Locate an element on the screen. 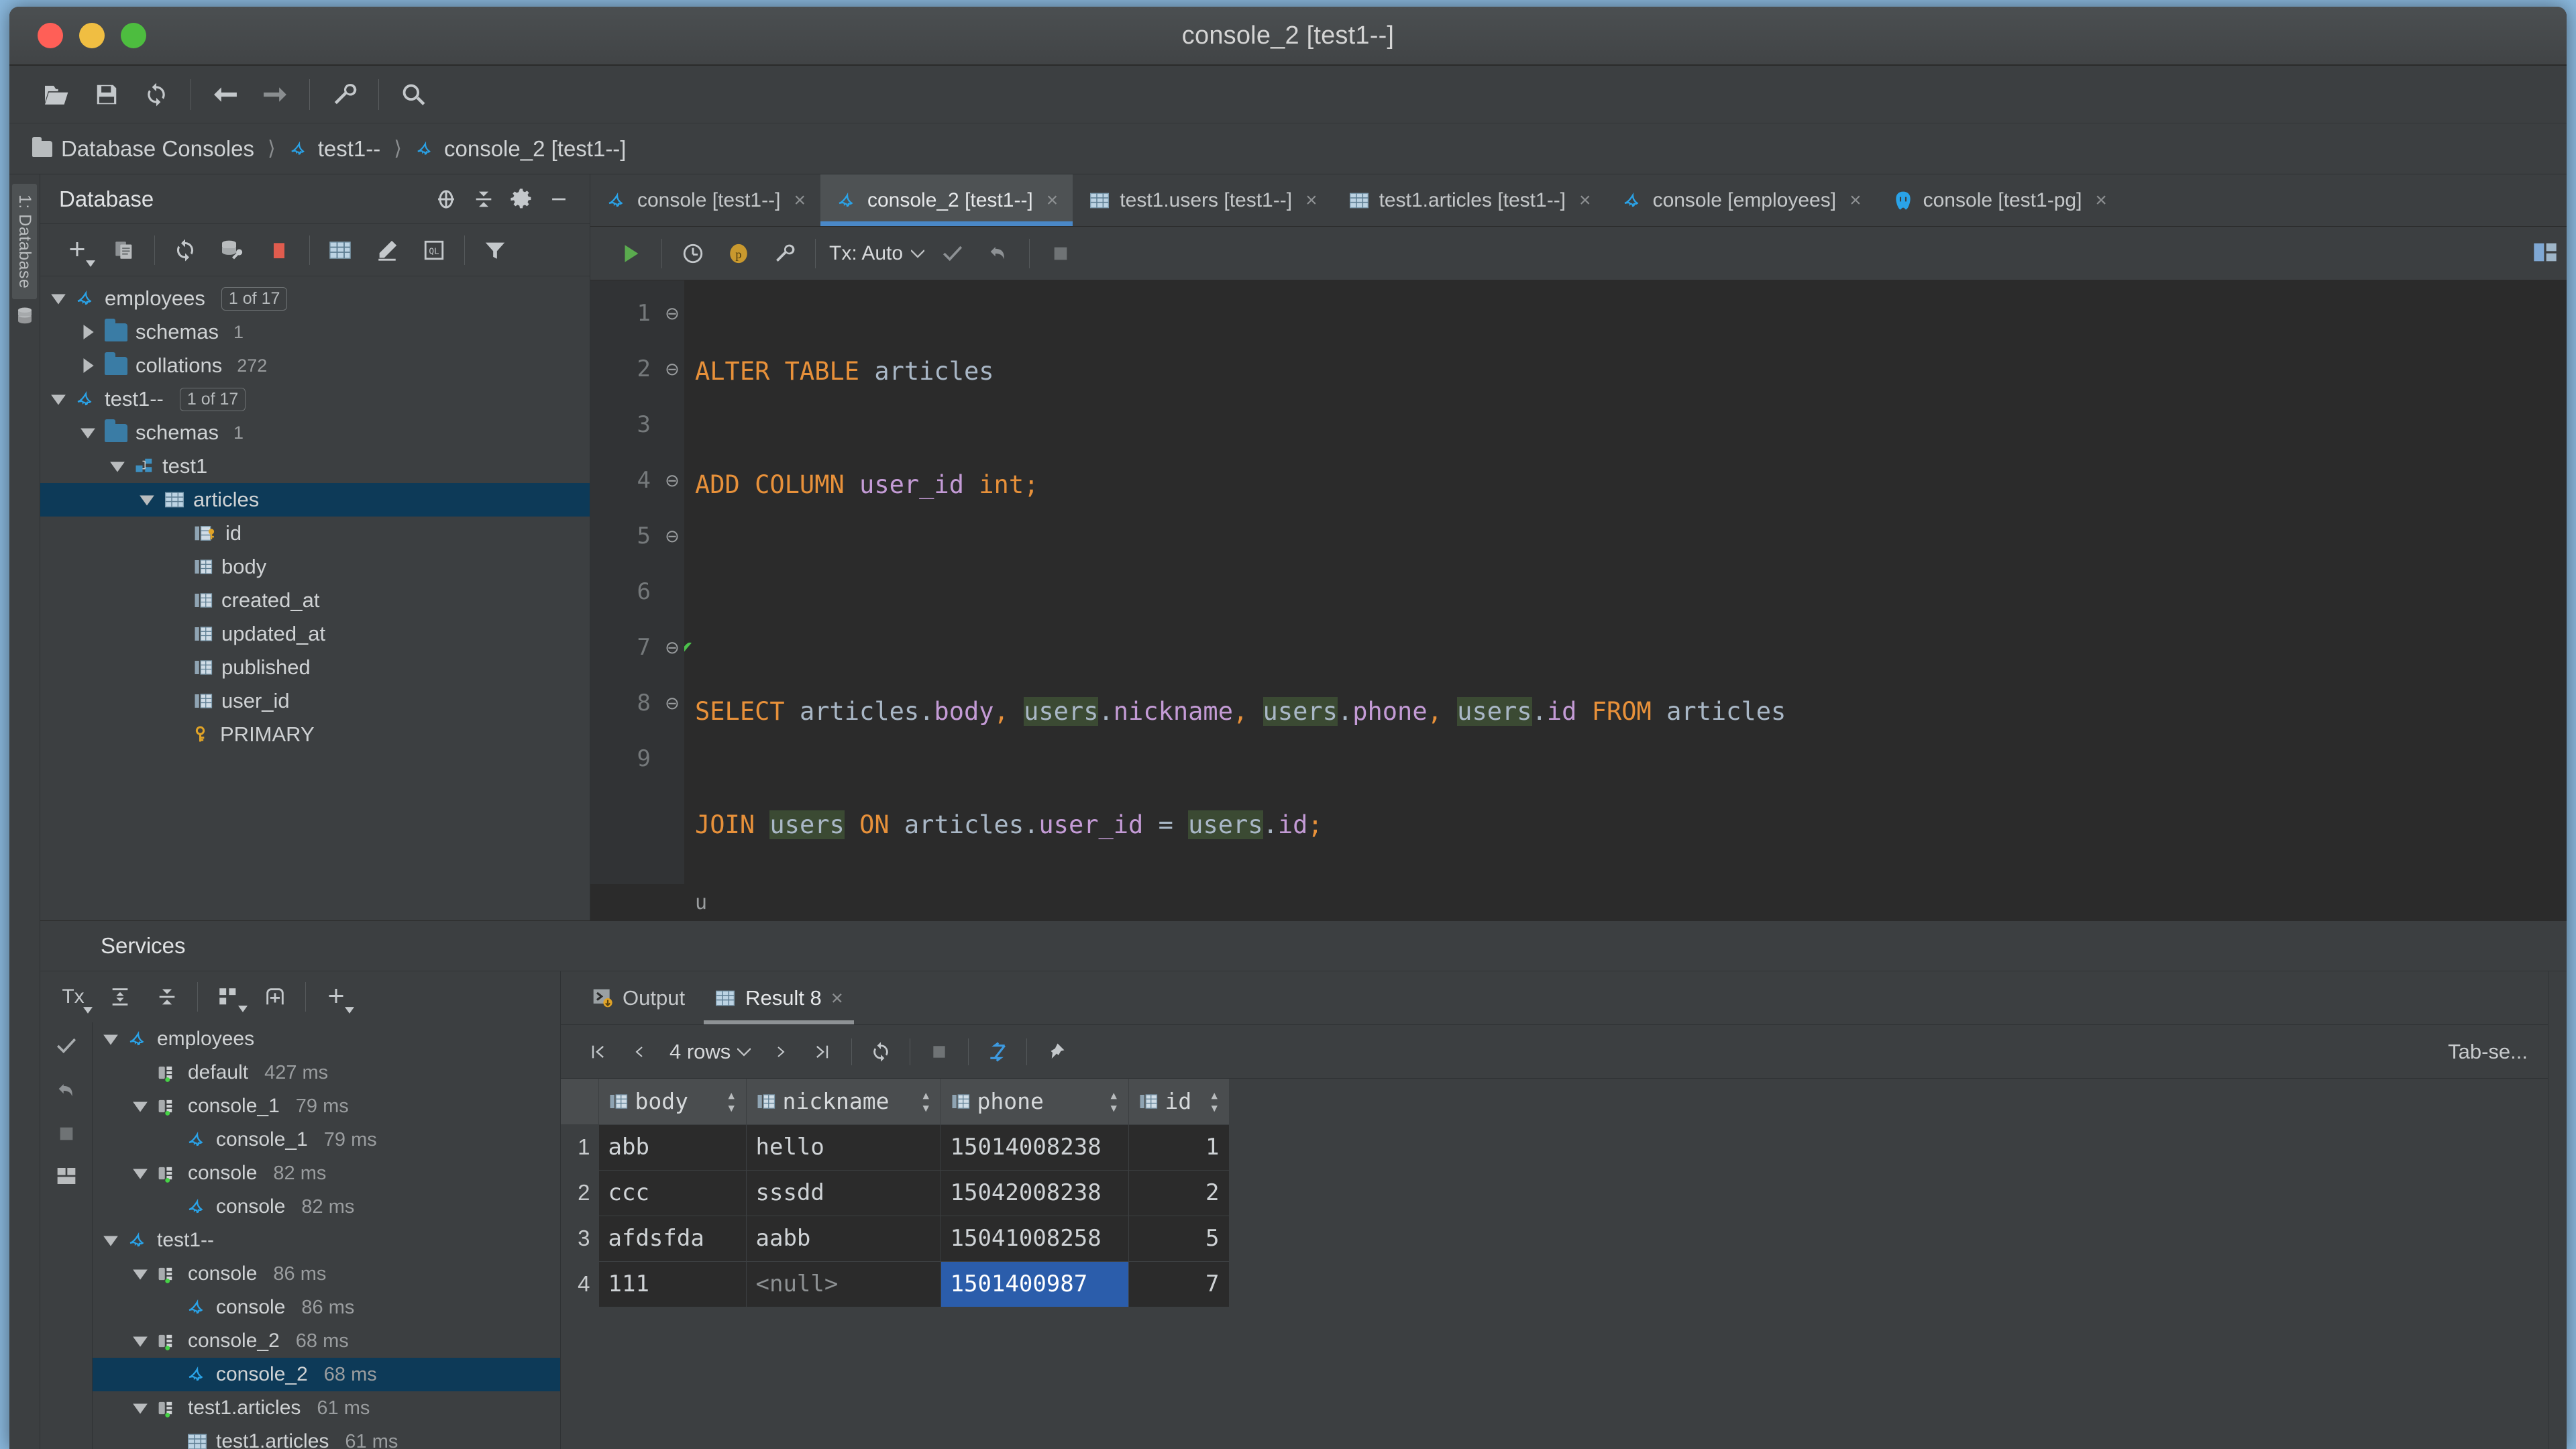 Image resolution: width=2576 pixels, height=1449 pixels. code-folding-gutter: ⊖ ⊖ ⊖ ⊖ ⊖ ⊖ is located at coordinates (672, 582).